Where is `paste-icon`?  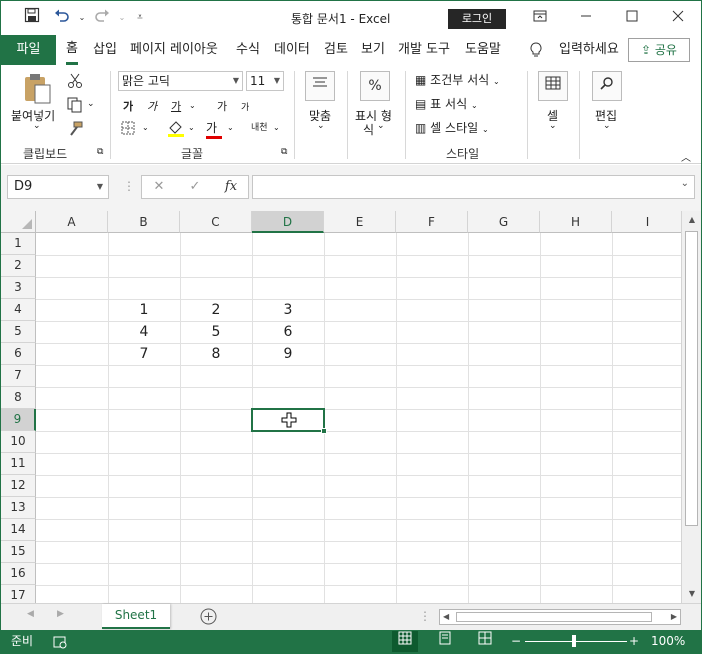 paste-icon is located at coordinates (37, 90).